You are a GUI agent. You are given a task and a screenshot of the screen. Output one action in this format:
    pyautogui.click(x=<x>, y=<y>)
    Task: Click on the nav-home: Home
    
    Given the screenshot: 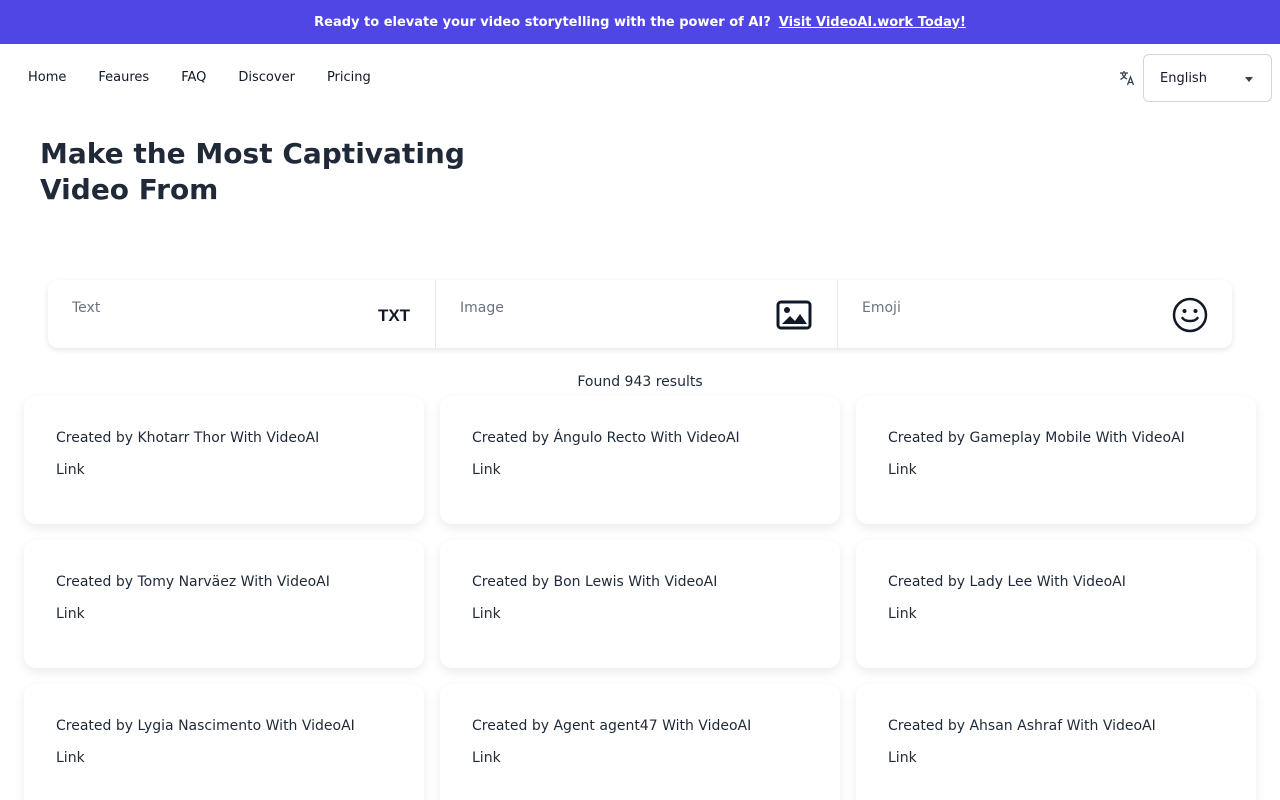 What is the action you would take?
    pyautogui.click(x=47, y=77)
    